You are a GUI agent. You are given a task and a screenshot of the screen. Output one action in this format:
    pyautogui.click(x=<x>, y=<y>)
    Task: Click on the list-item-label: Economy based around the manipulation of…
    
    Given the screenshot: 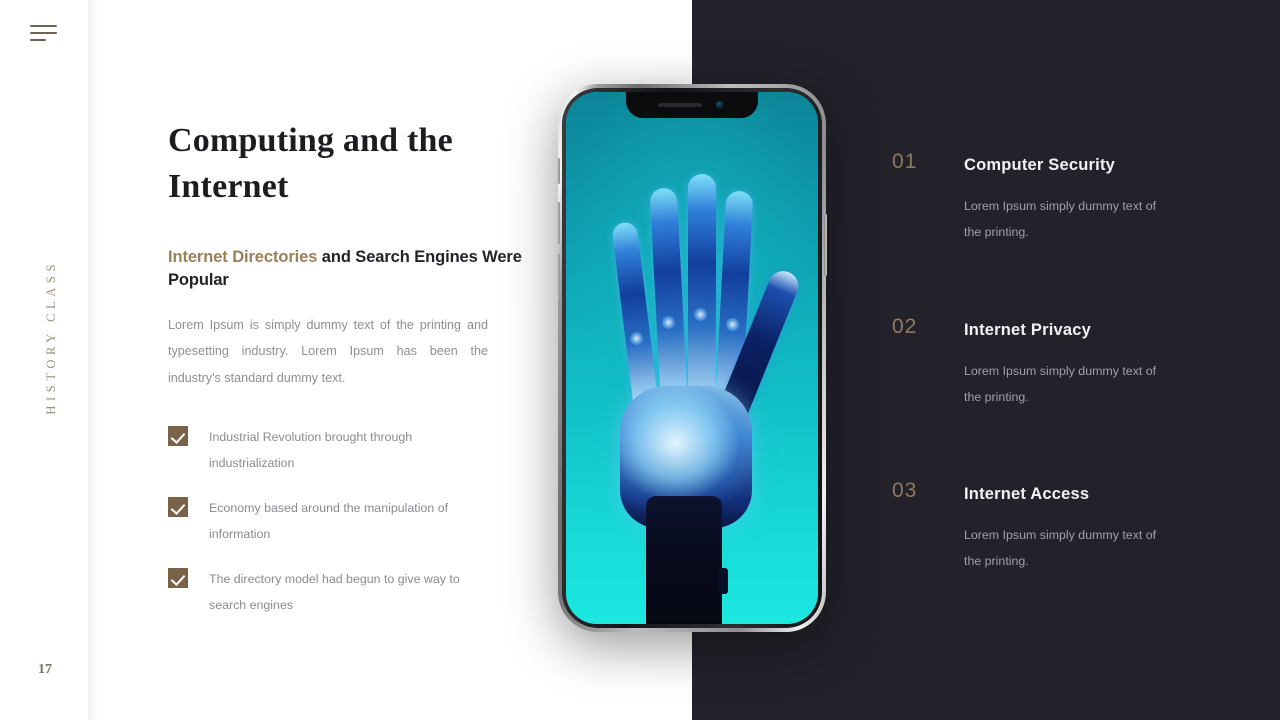 What is the action you would take?
    pyautogui.click(x=329, y=521)
    